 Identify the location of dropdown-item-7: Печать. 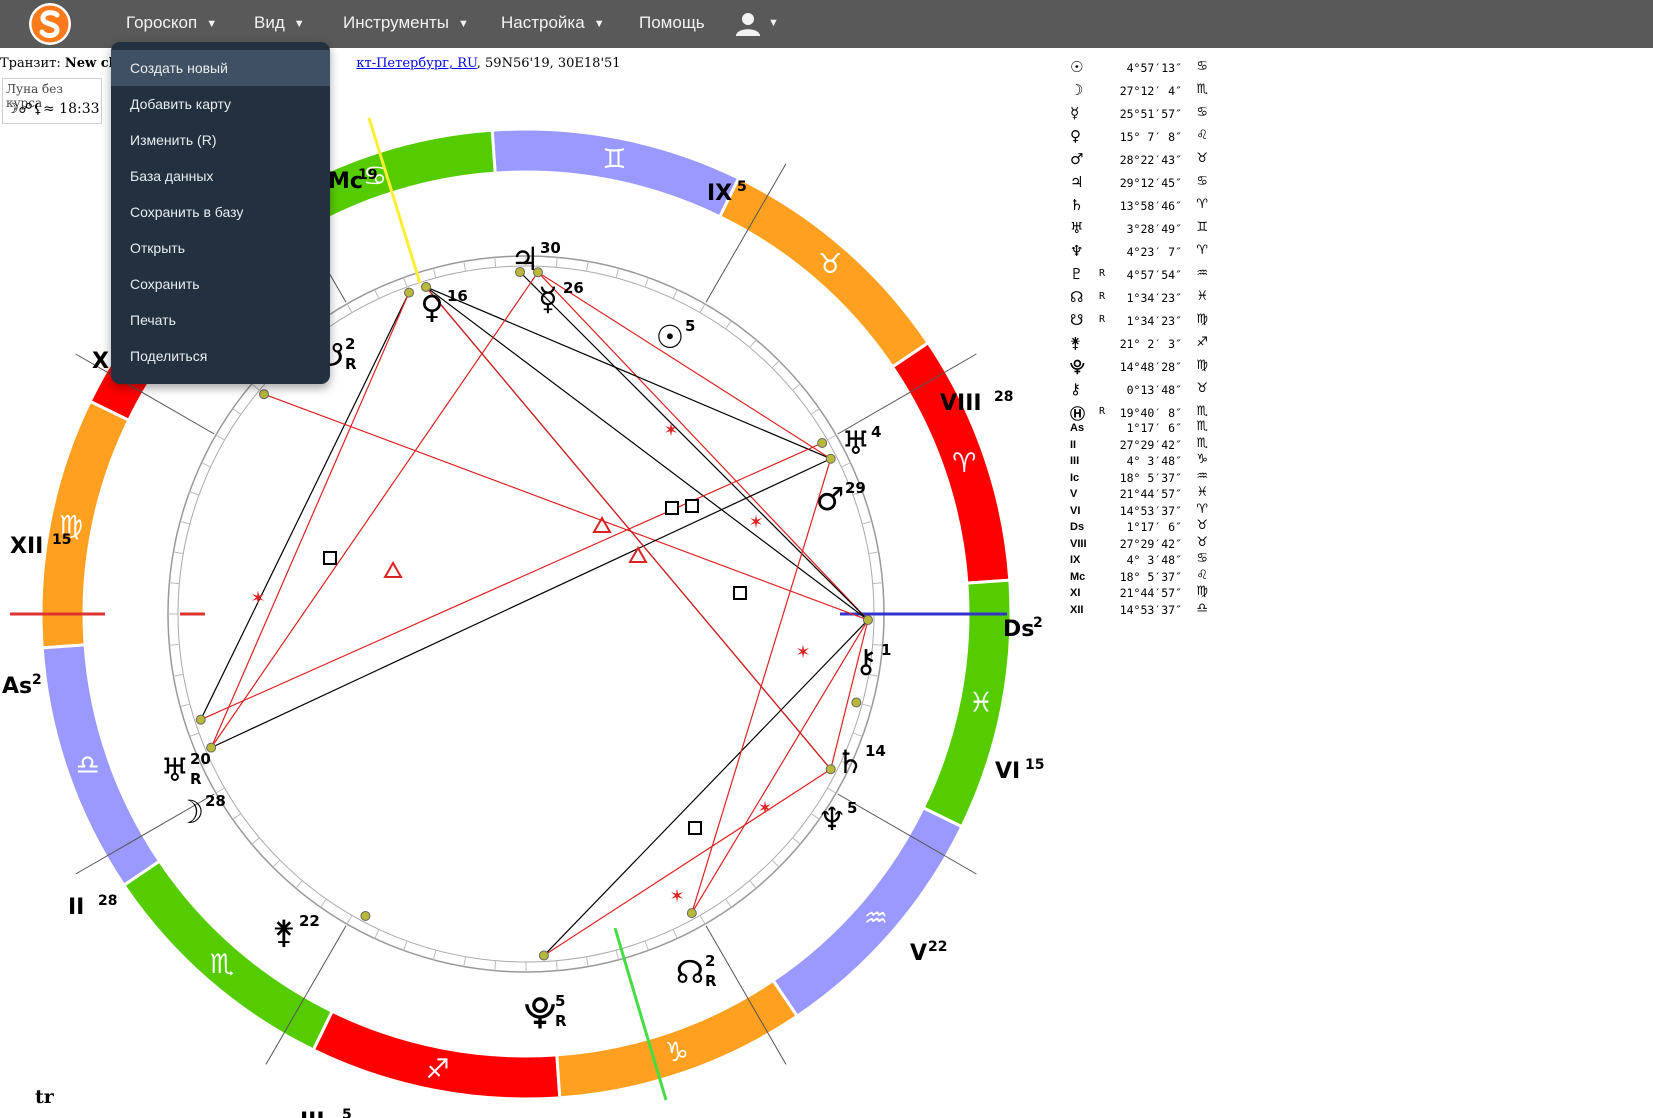
(220, 320).